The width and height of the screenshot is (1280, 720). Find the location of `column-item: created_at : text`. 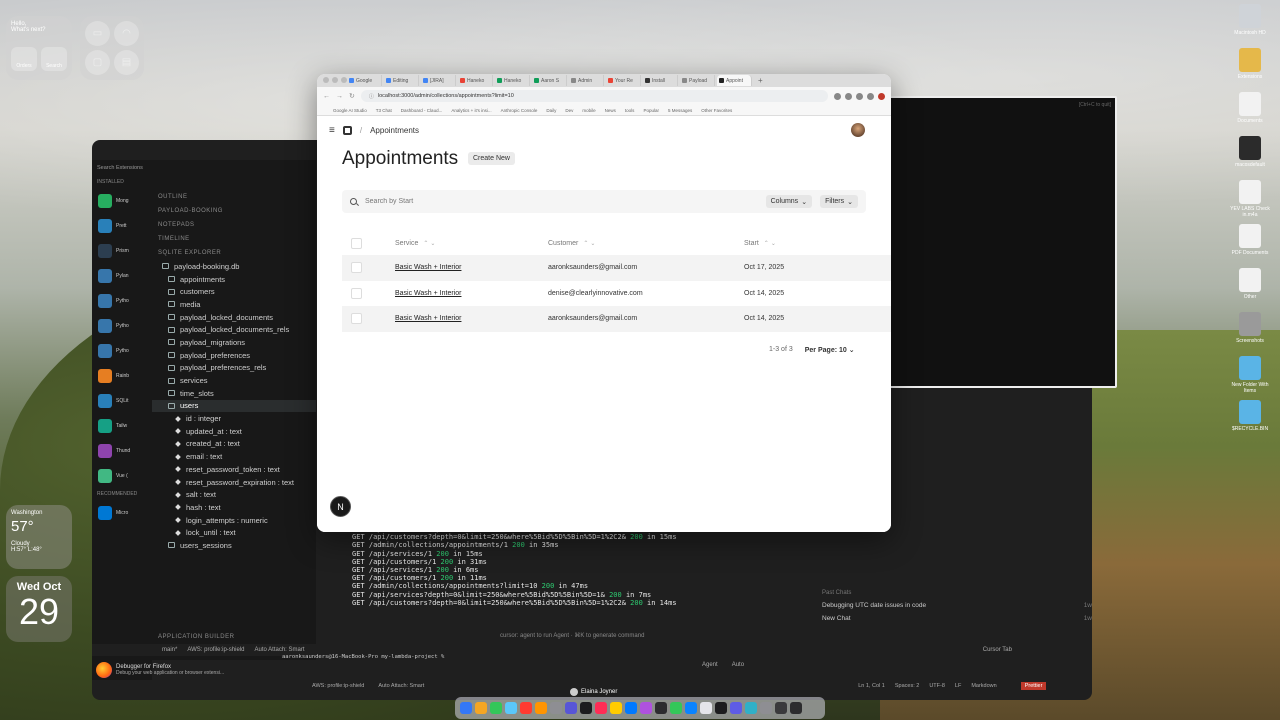

column-item: created_at : text is located at coordinates (234, 444).